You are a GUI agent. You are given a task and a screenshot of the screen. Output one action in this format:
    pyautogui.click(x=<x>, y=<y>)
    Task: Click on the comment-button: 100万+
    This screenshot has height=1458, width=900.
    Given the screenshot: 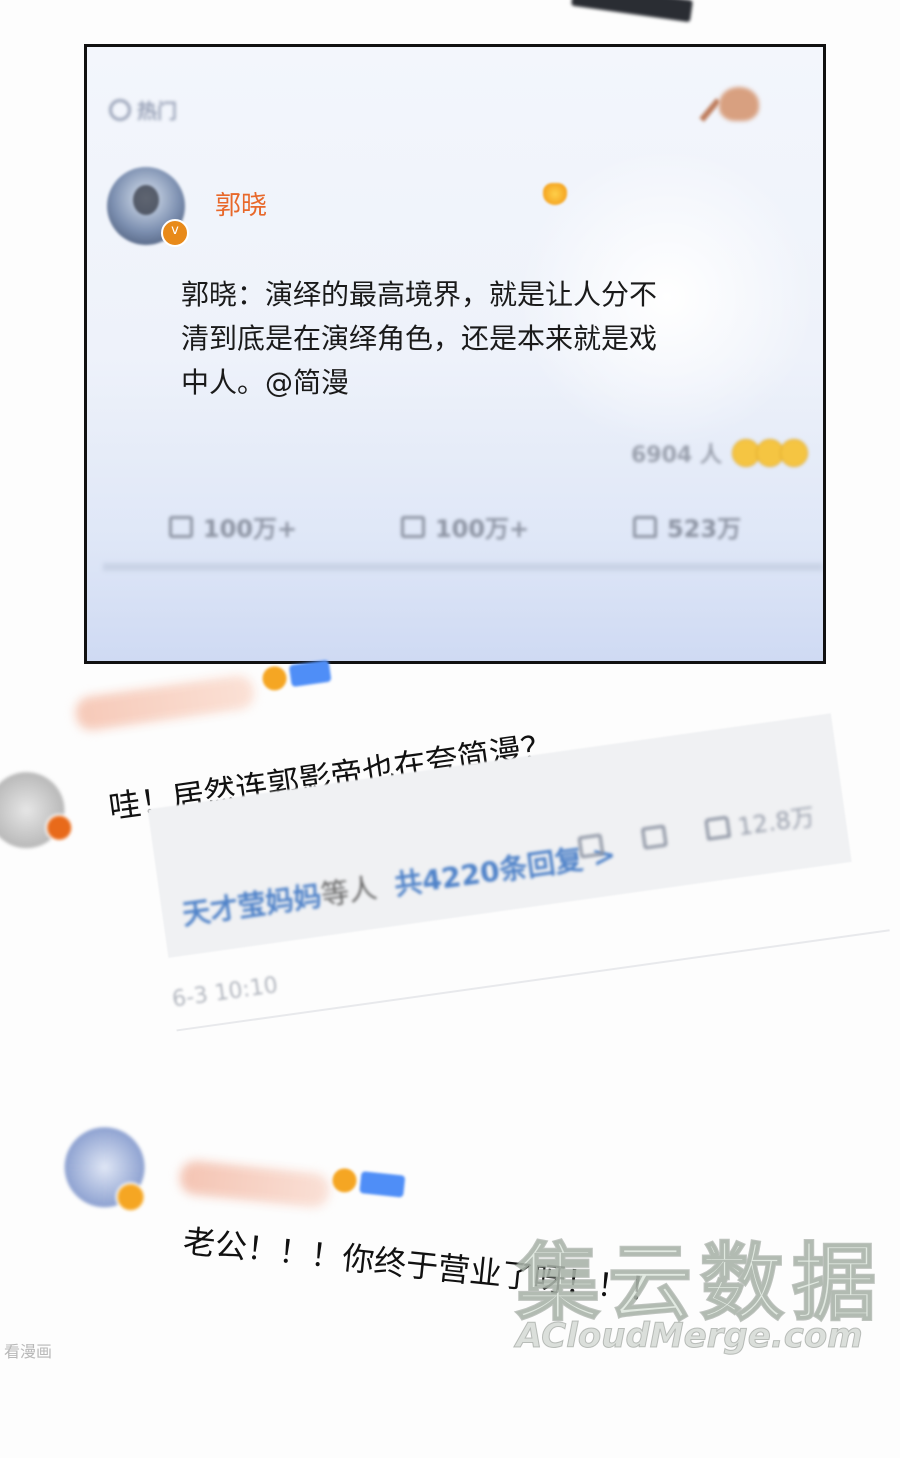 What is the action you would take?
    pyautogui.click(x=465, y=526)
    